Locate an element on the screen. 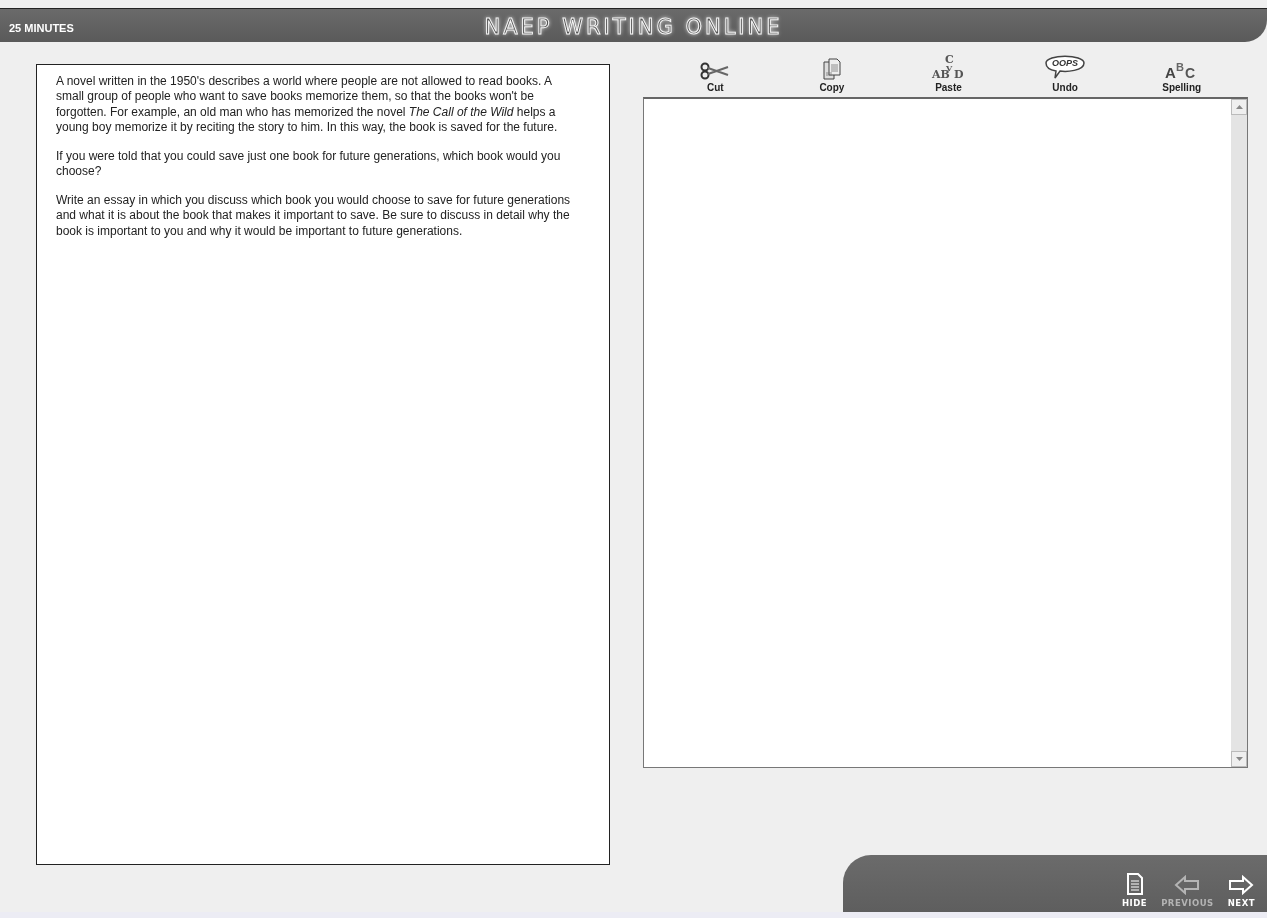  copy-button: Copy is located at coordinates (831, 72).